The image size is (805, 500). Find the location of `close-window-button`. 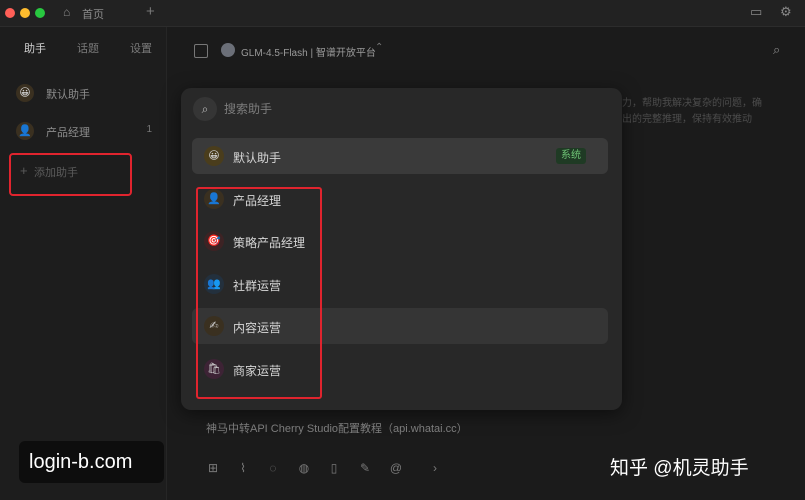

close-window-button is located at coordinates (10, 13).